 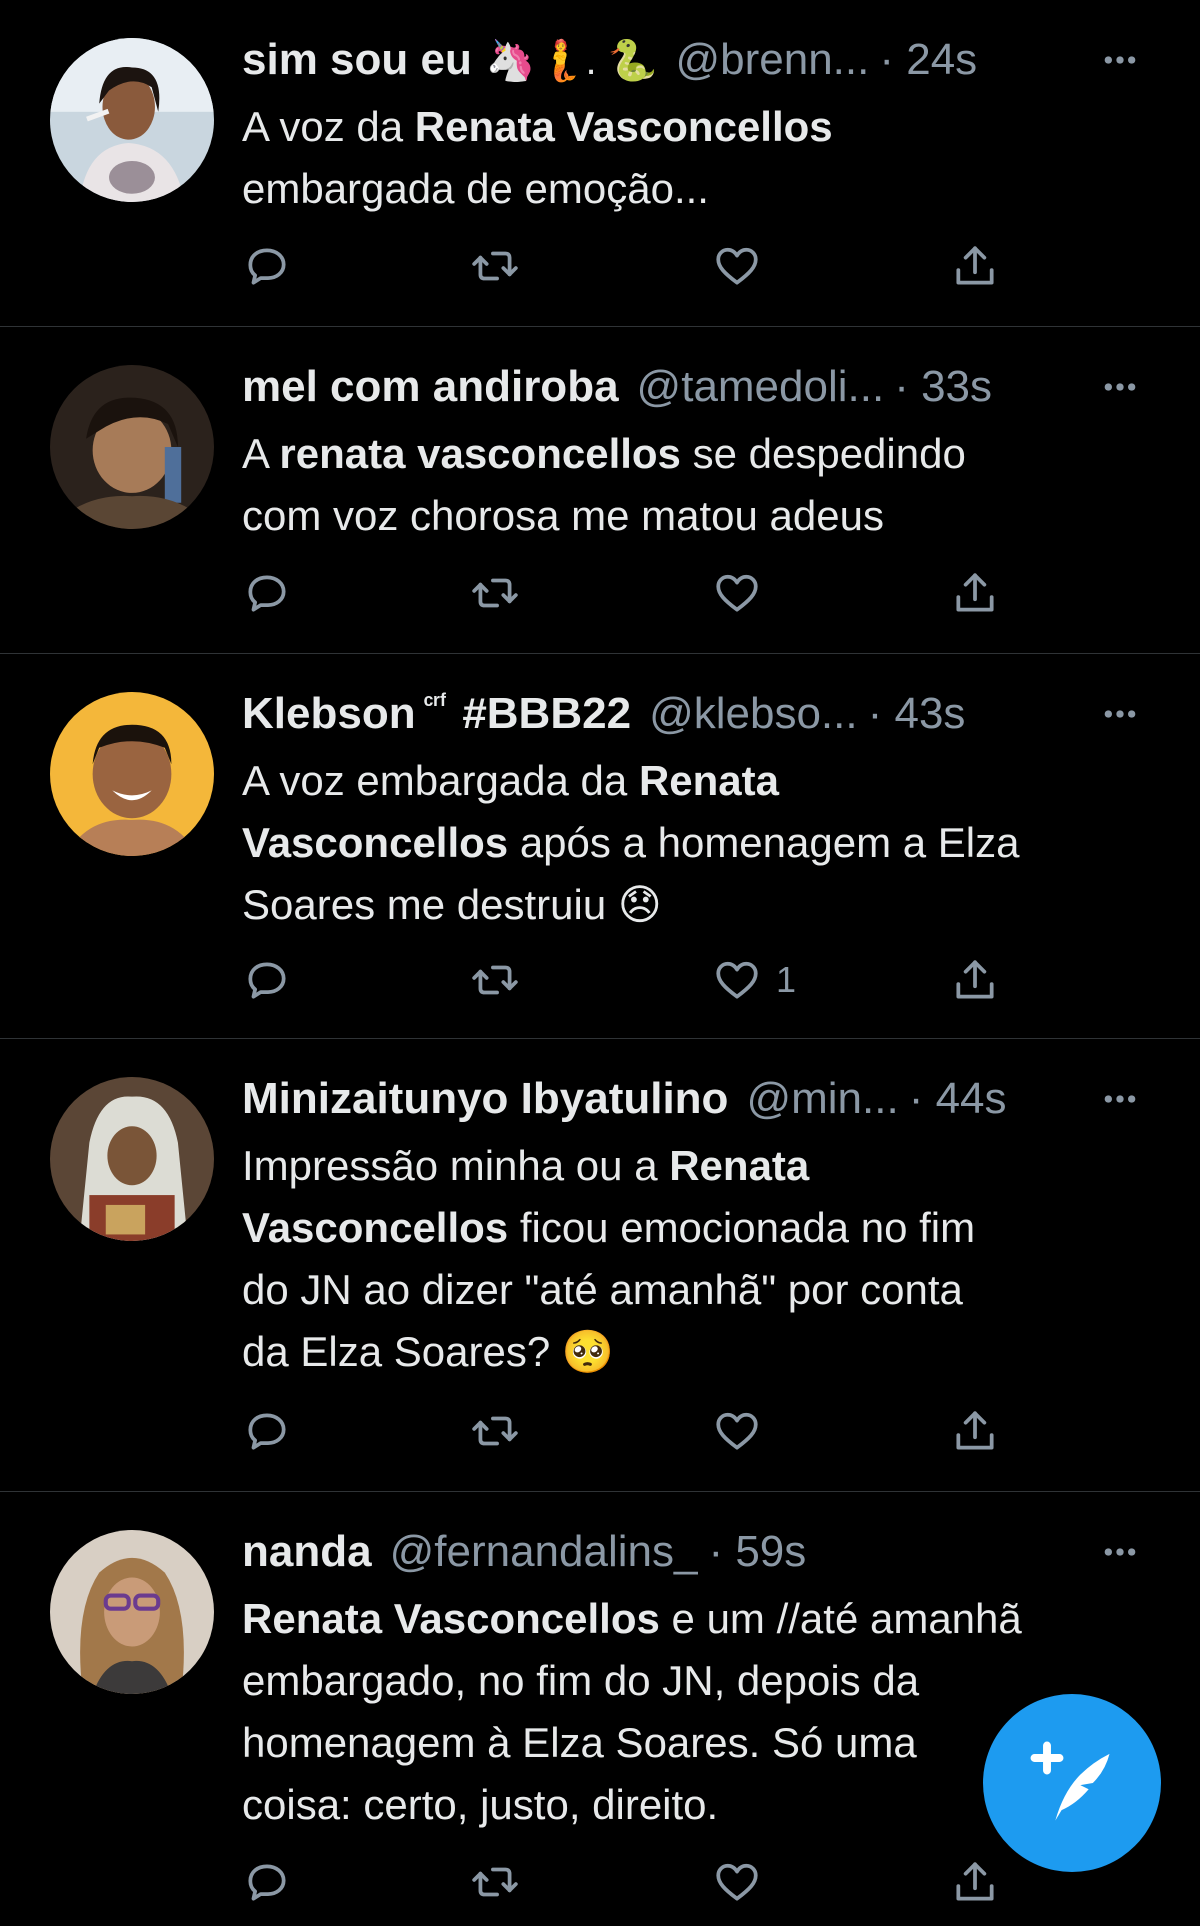 What do you see at coordinates (480, 1804) in the screenshot?
I see `text-segment: coisa: certo, justo, direito.` at bounding box center [480, 1804].